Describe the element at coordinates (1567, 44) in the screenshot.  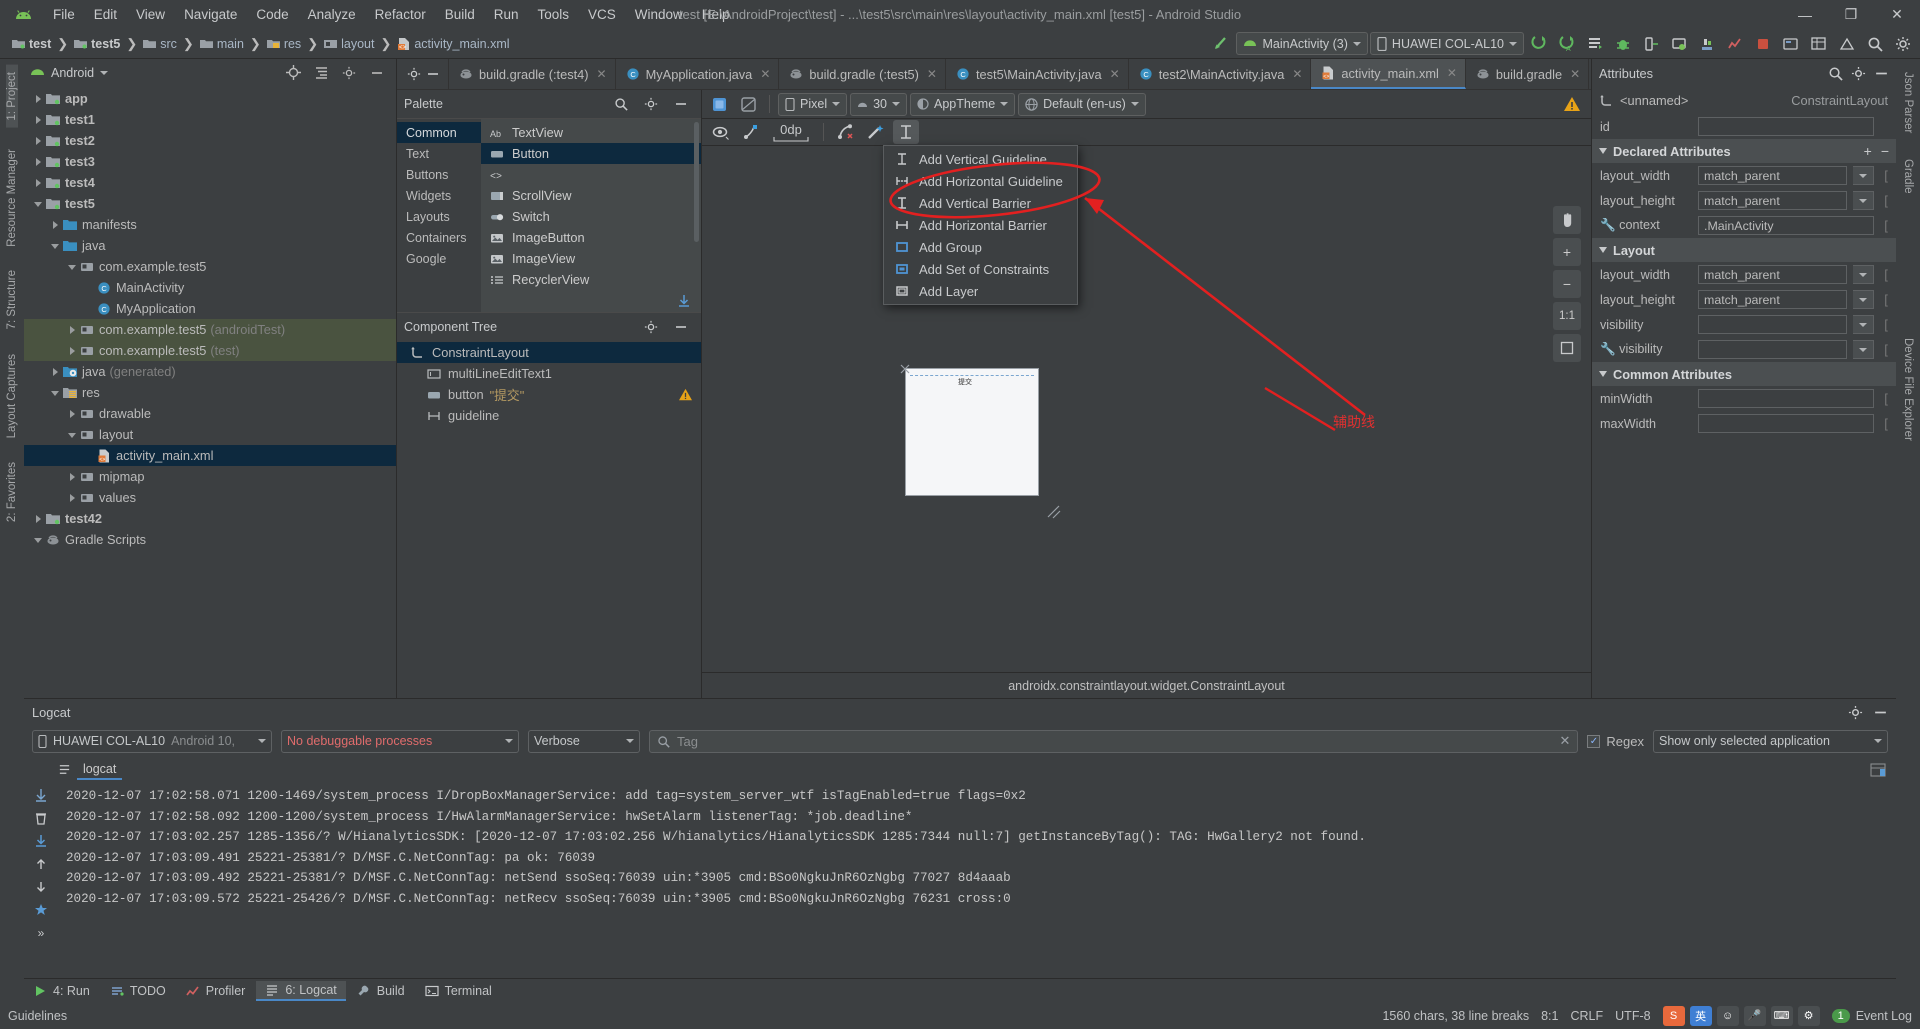
I see `run-coverage-icon: A` at that location.